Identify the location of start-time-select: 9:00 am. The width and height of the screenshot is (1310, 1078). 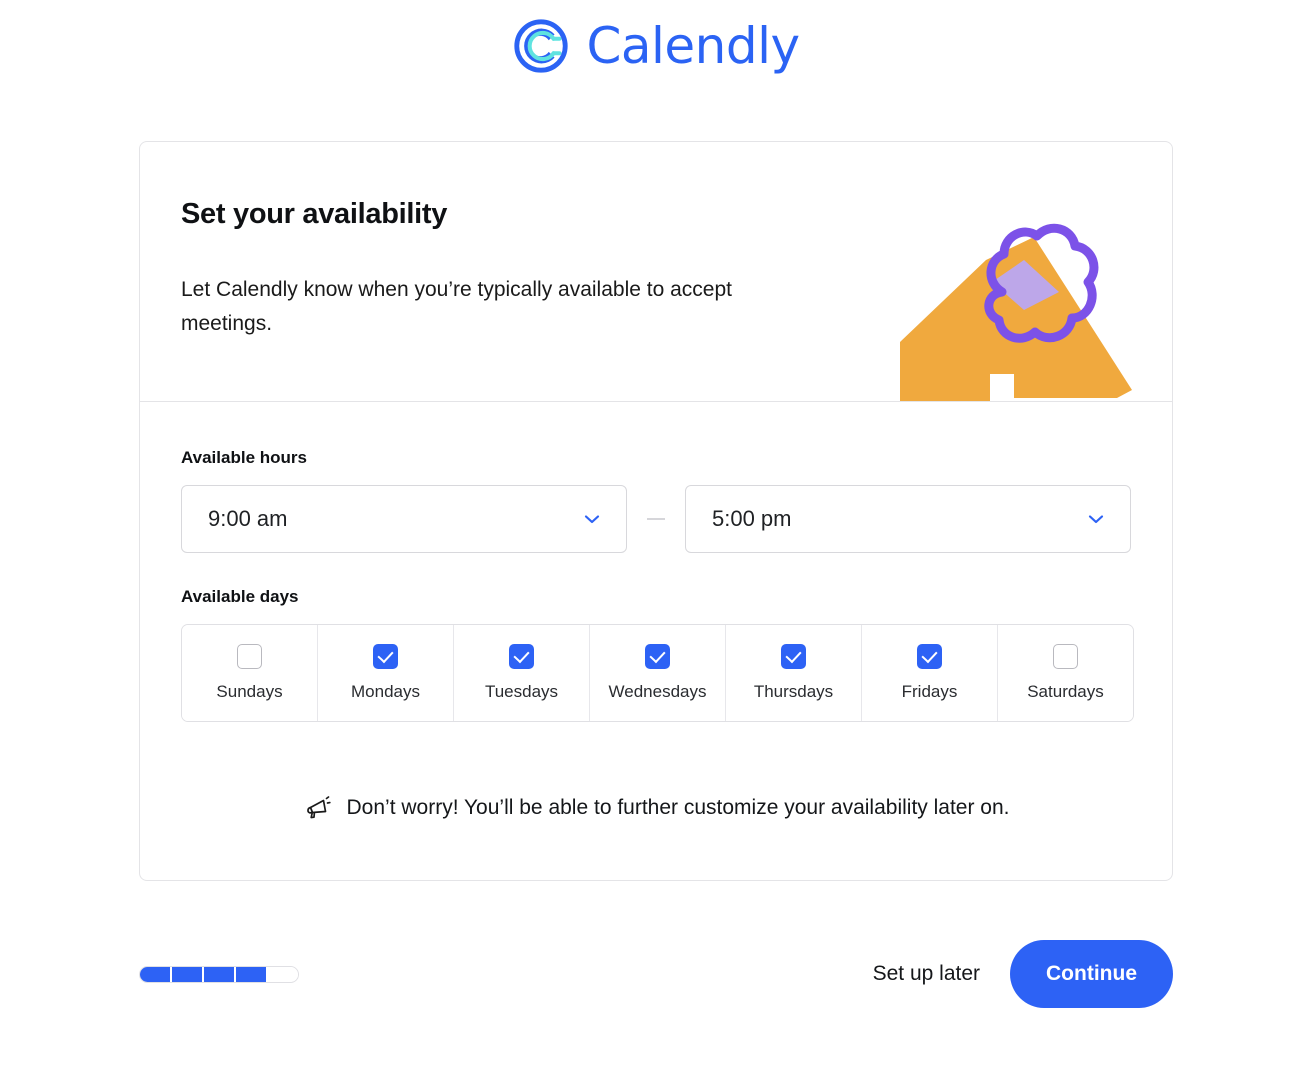
(404, 519).